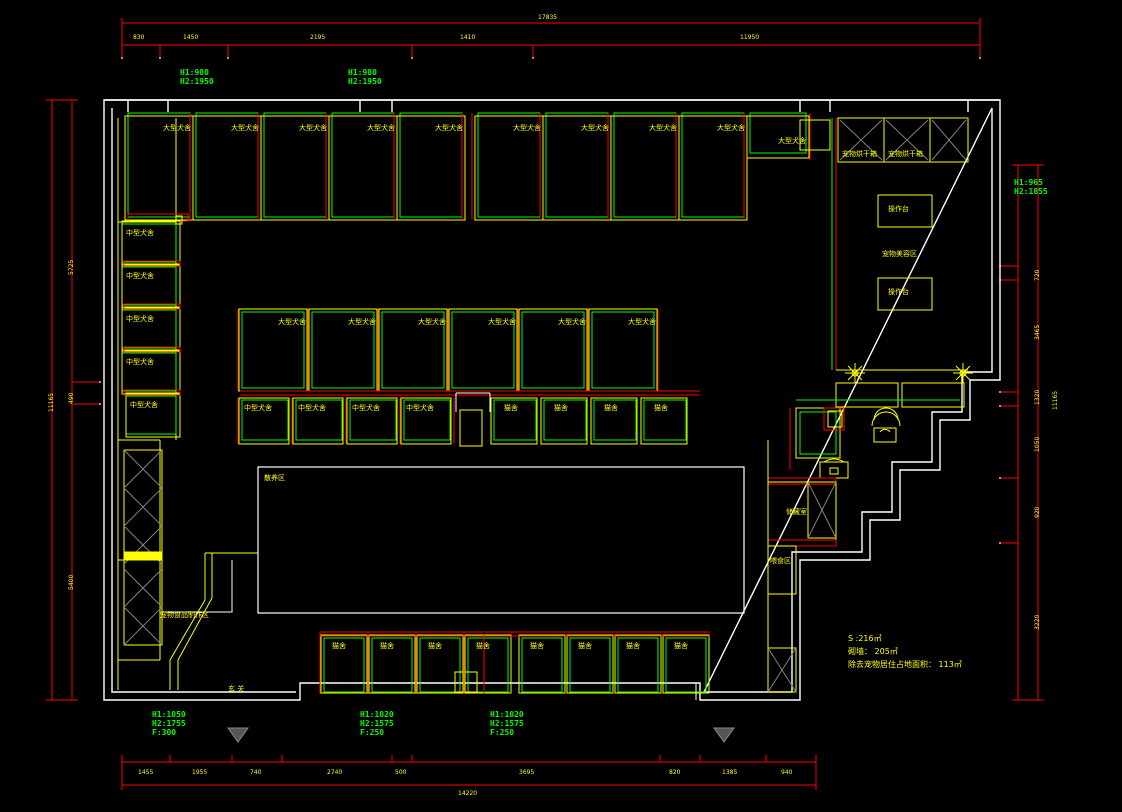 This screenshot has width=1122, height=812. Describe the element at coordinates (318, 37) in the screenshot. I see `dim-top-3: 2195` at that location.